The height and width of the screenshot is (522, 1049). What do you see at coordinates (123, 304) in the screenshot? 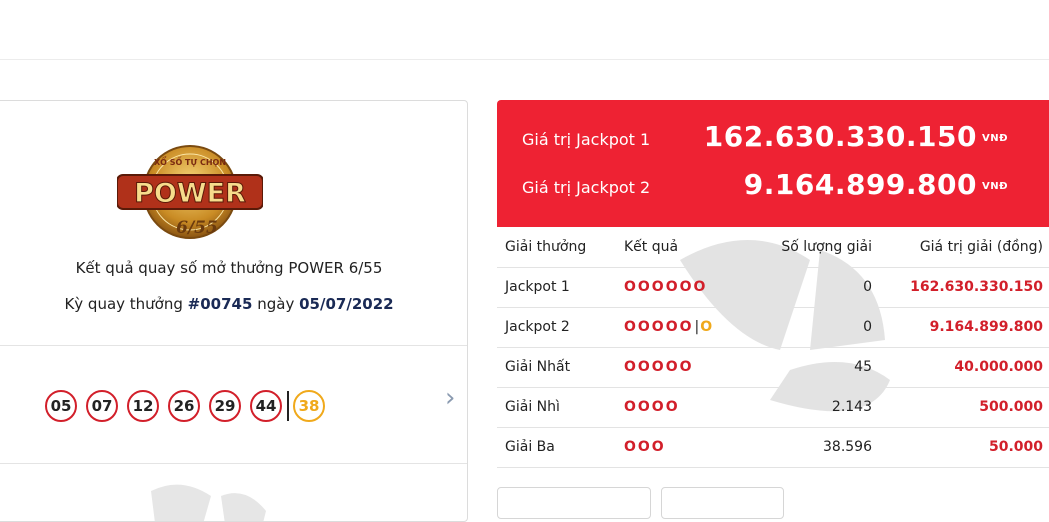
I see `draw-prefix: Kỳ quay thưởng` at bounding box center [123, 304].